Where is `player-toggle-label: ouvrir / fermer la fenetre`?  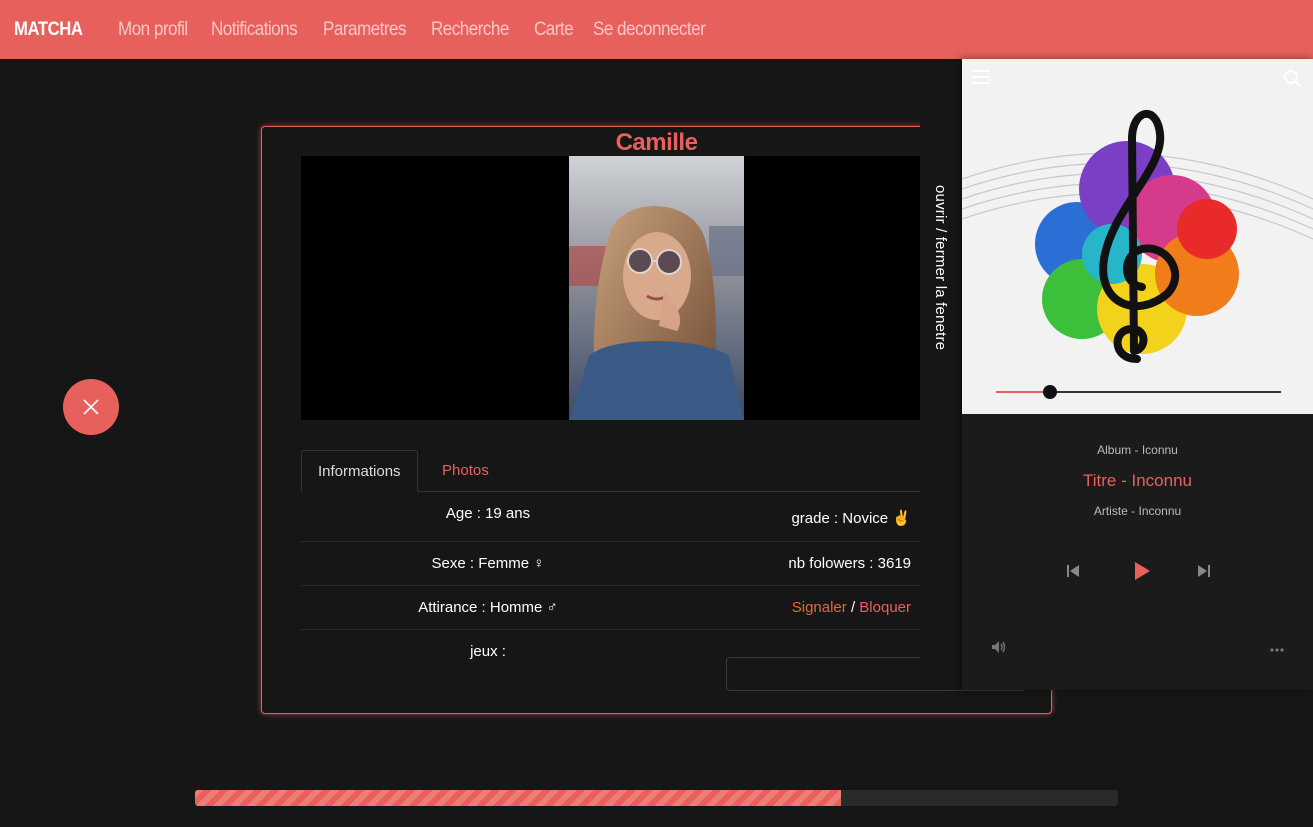 player-toggle-label: ouvrir / fermer la fenetre is located at coordinates (940, 268).